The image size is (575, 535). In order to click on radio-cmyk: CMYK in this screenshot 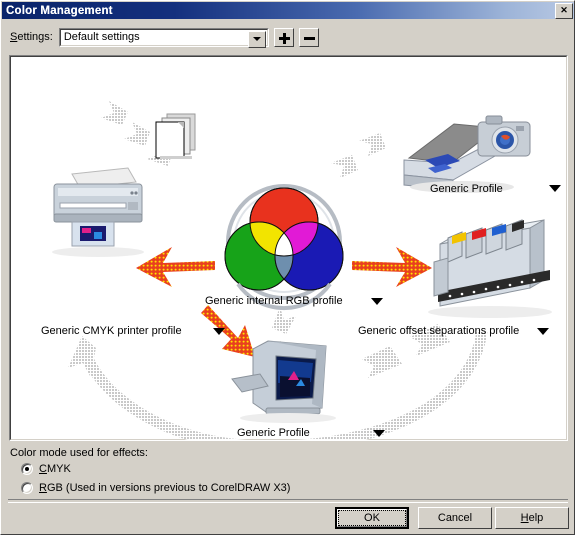, I will do `click(46, 469)`.